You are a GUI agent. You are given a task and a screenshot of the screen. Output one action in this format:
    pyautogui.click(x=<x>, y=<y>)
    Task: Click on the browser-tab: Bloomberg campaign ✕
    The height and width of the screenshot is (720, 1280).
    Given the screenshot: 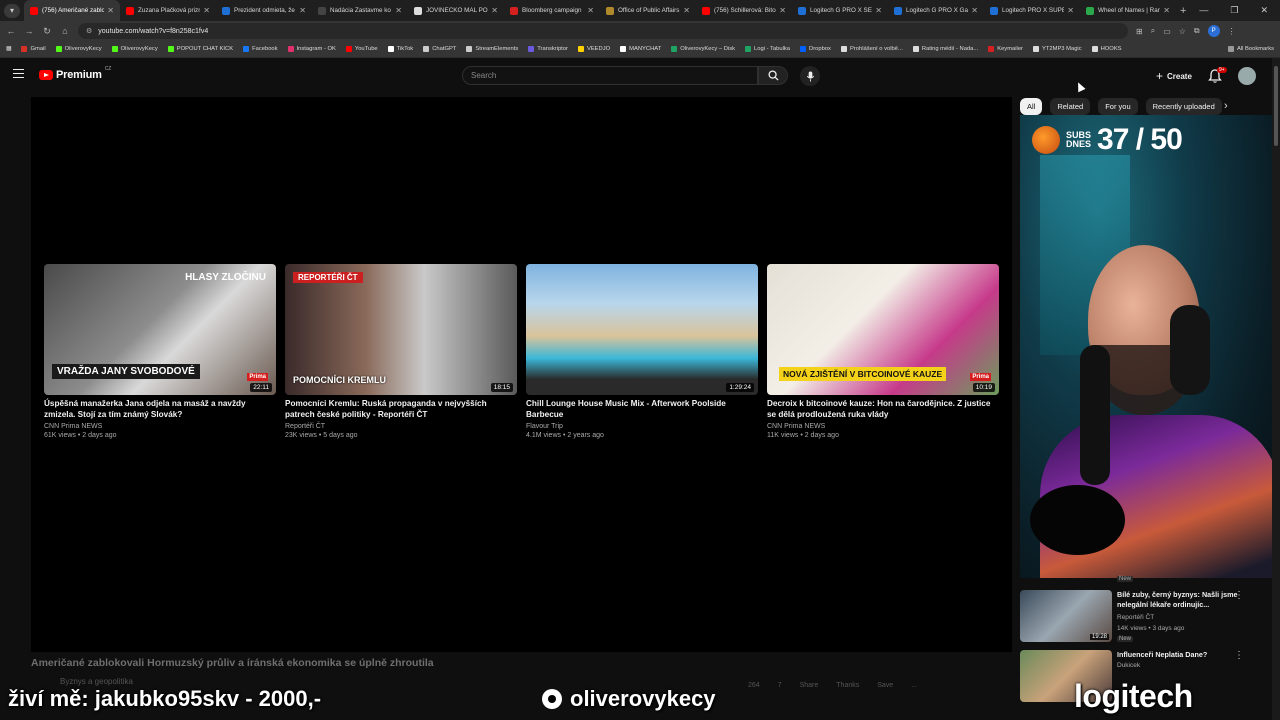 What is the action you would take?
    pyautogui.click(x=552, y=10)
    